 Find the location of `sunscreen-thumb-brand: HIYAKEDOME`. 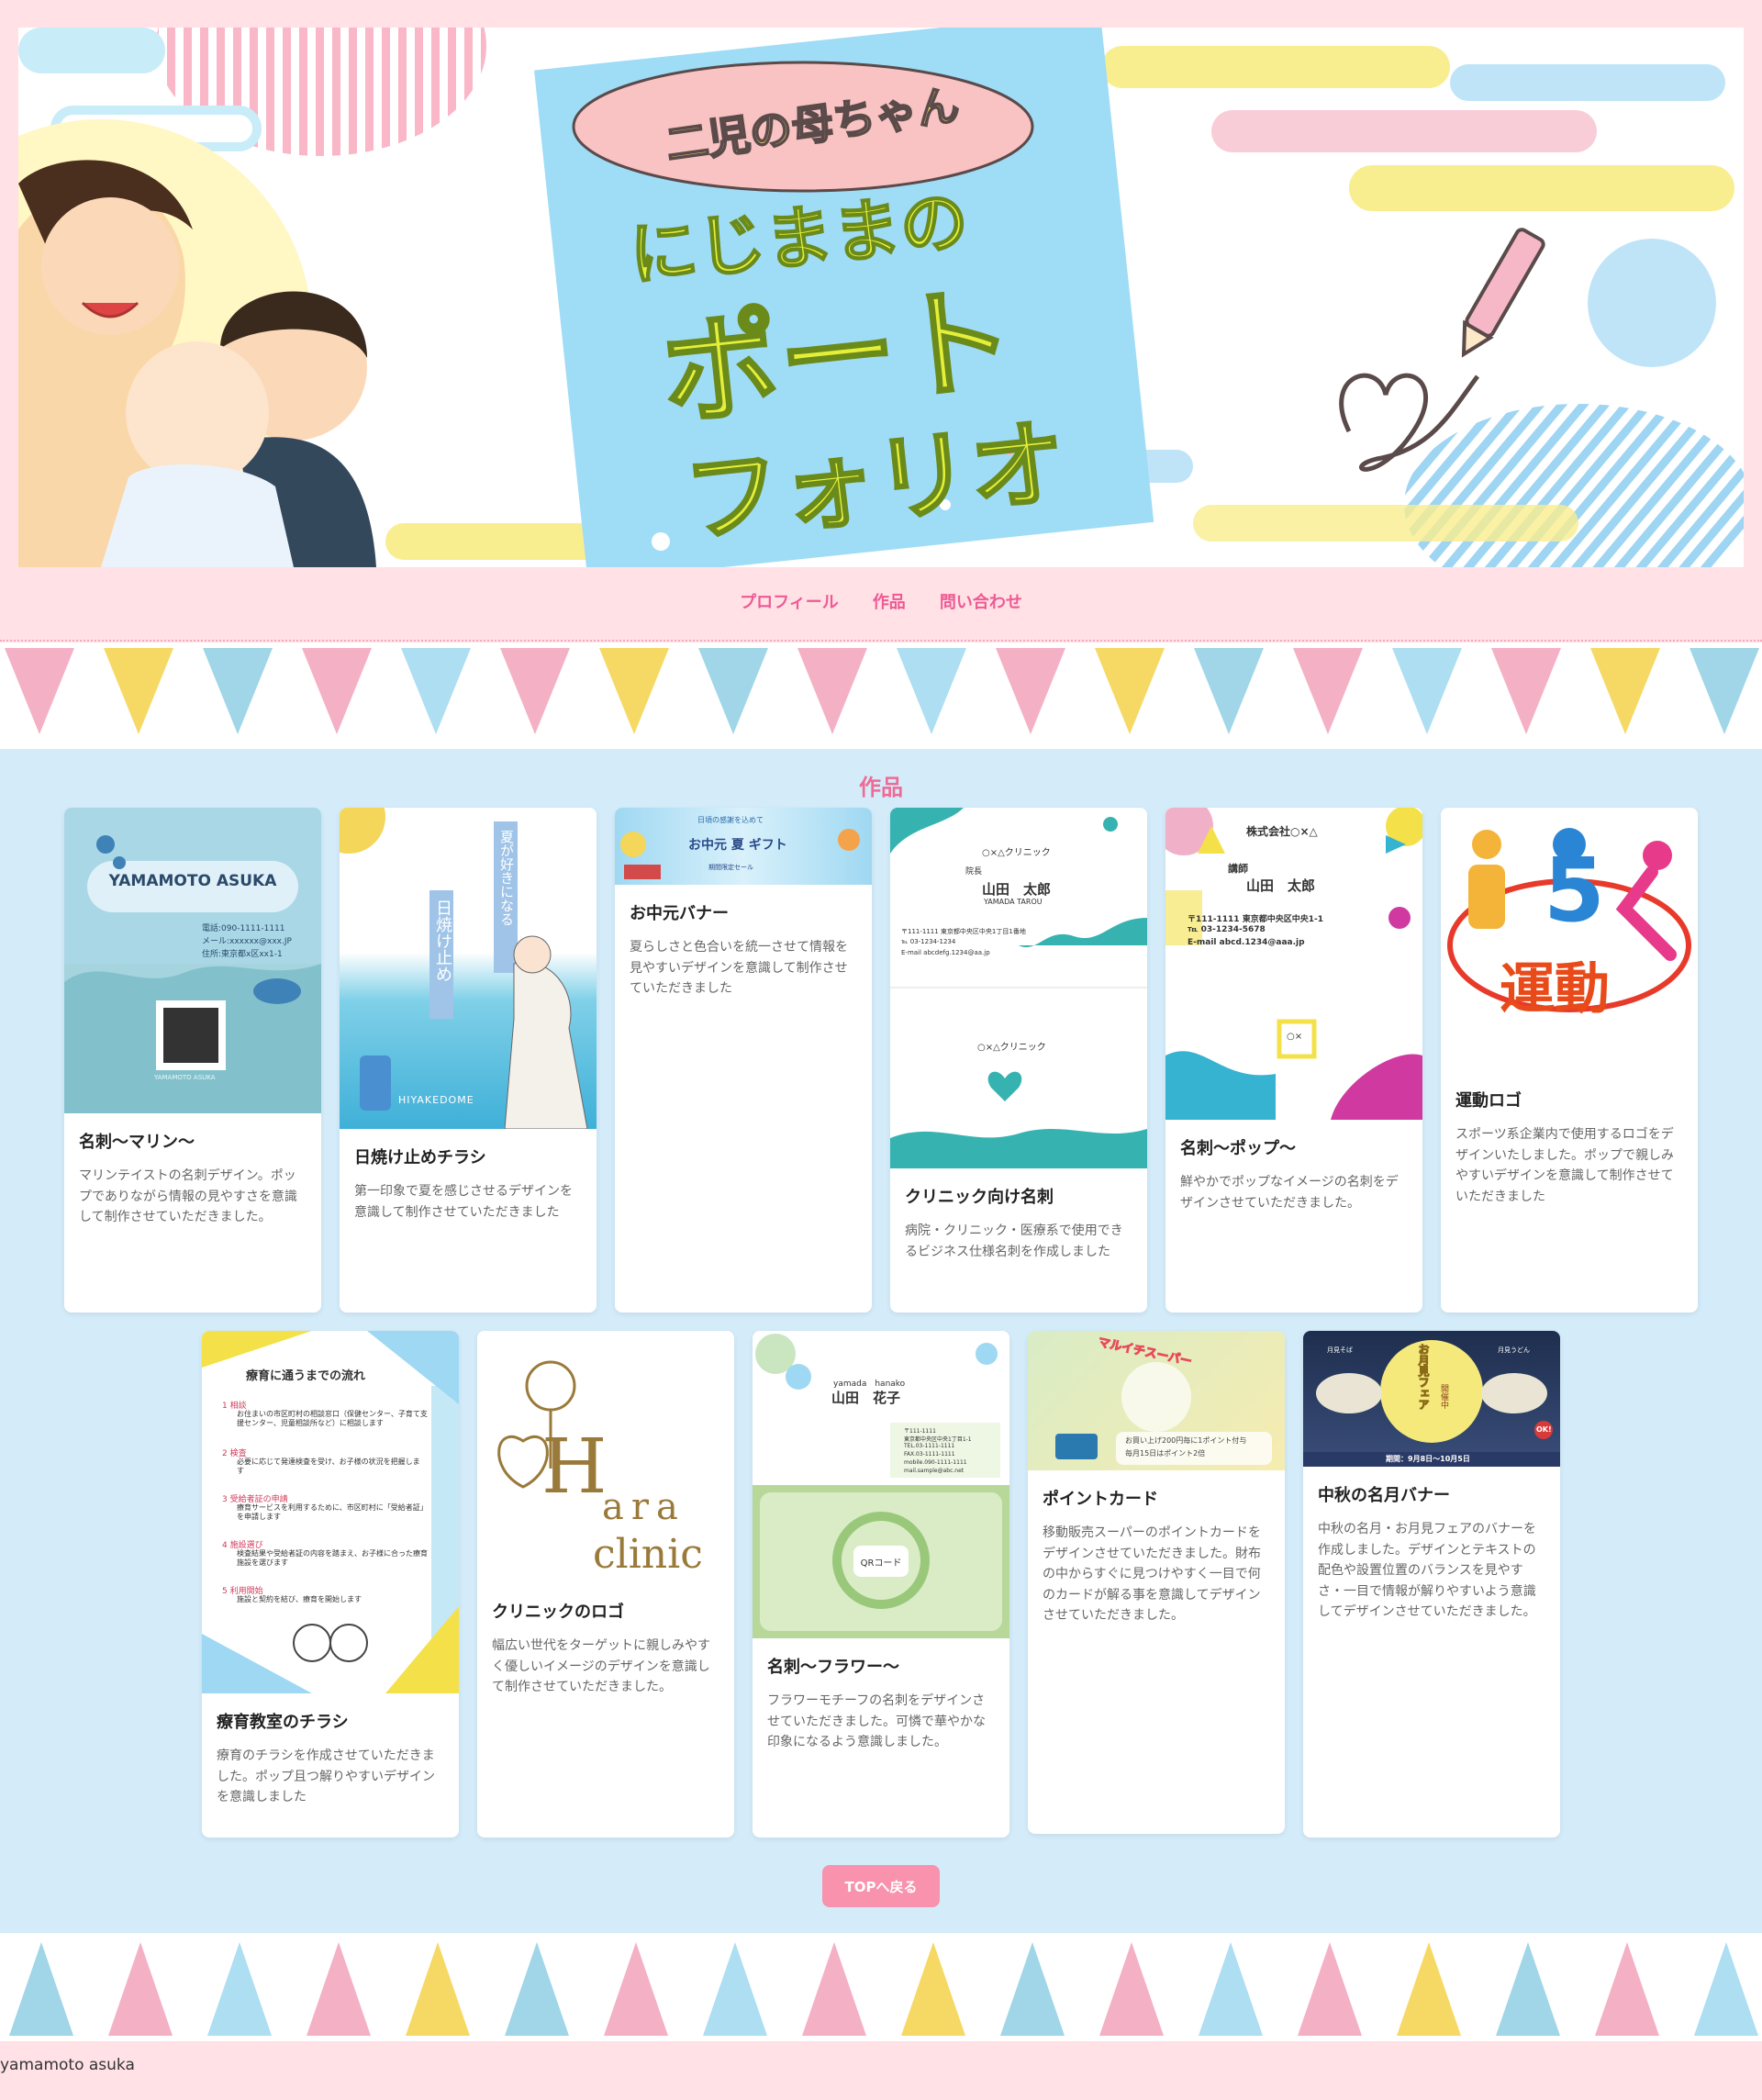

sunscreen-thumb-brand: HIYAKEDOME is located at coordinates (436, 1100).